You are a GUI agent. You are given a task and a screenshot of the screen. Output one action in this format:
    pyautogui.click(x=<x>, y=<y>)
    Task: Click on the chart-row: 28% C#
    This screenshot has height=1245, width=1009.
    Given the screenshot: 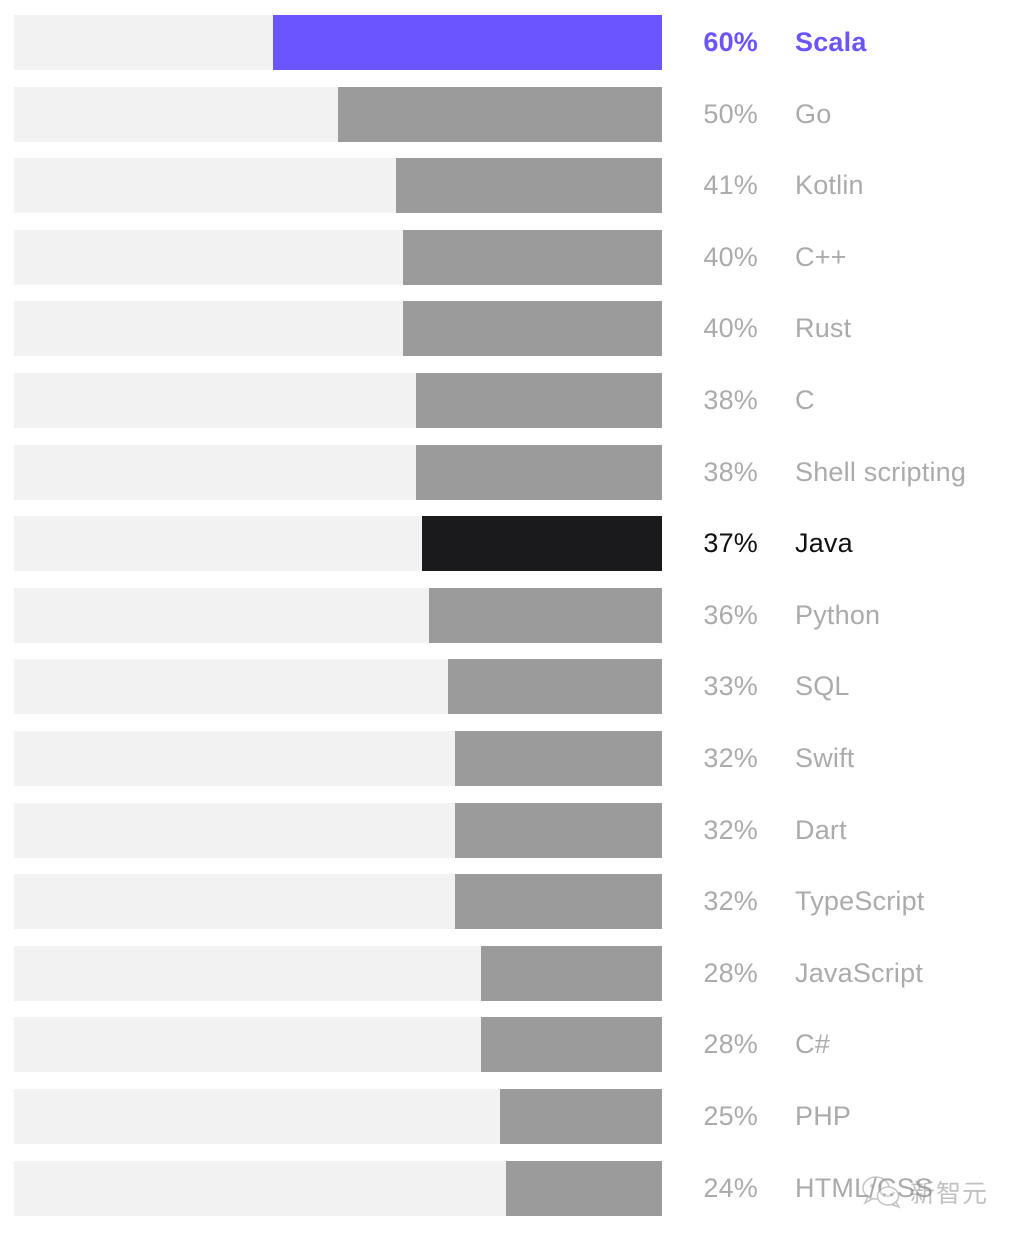 What is the action you would take?
    pyautogui.click(x=504, y=1045)
    